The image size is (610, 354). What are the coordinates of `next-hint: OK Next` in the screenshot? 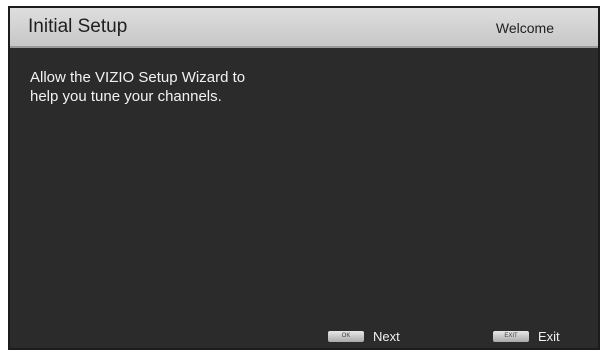 It's located at (364, 336).